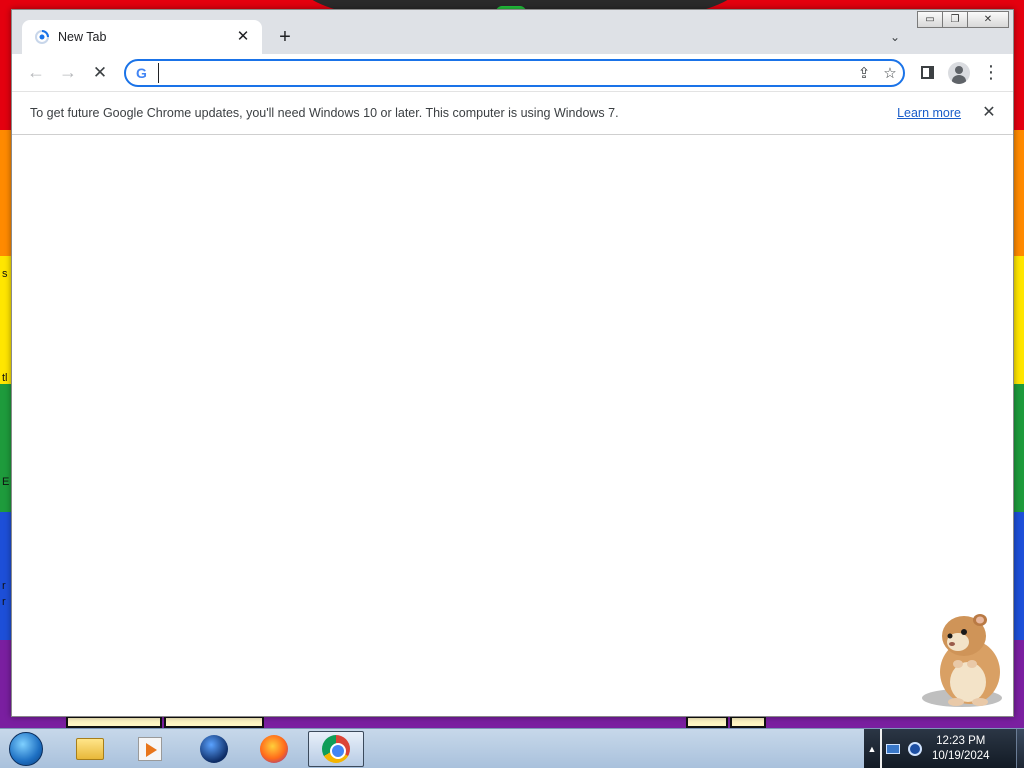 Image resolution: width=1024 pixels, height=768 pixels. I want to click on tray-network-button, so click(893, 749).